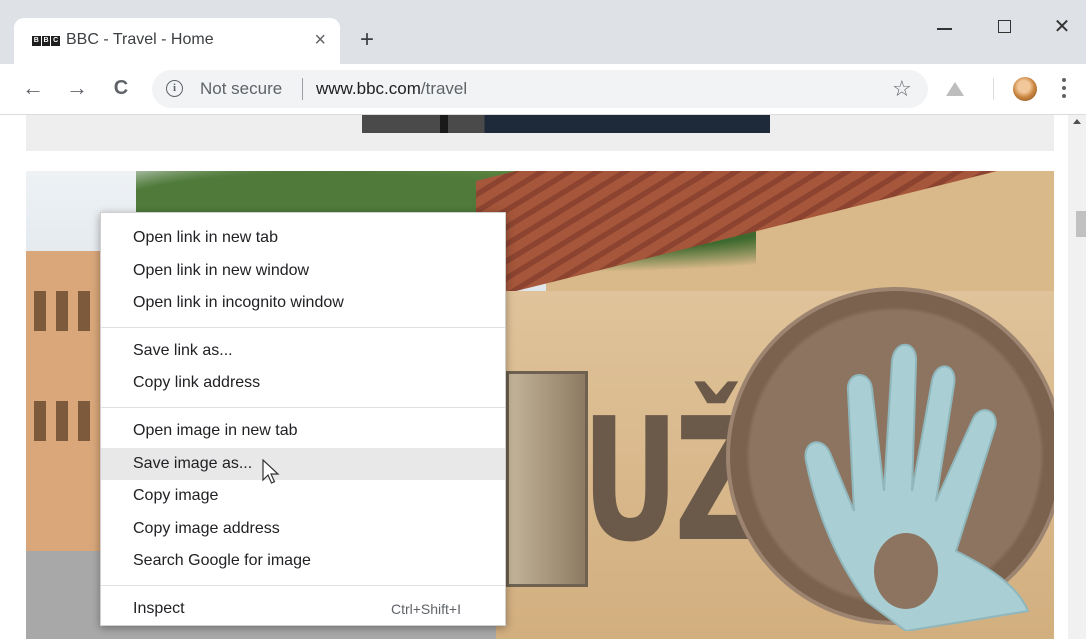 This screenshot has height=639, width=1086. I want to click on url-host: www.bbc.com, so click(368, 88).